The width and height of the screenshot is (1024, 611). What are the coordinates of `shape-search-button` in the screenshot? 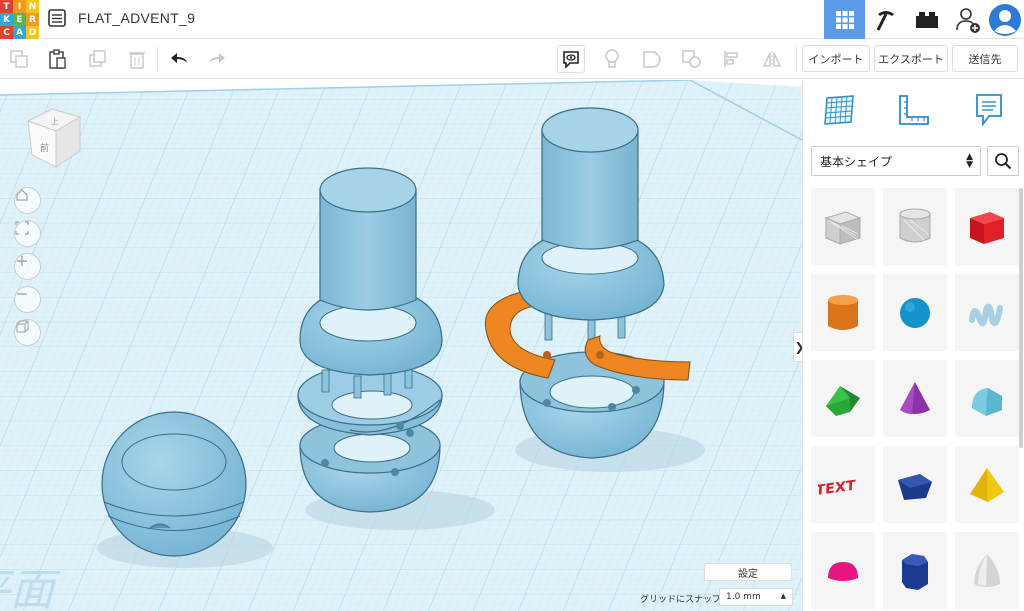 It's located at (1003, 161).